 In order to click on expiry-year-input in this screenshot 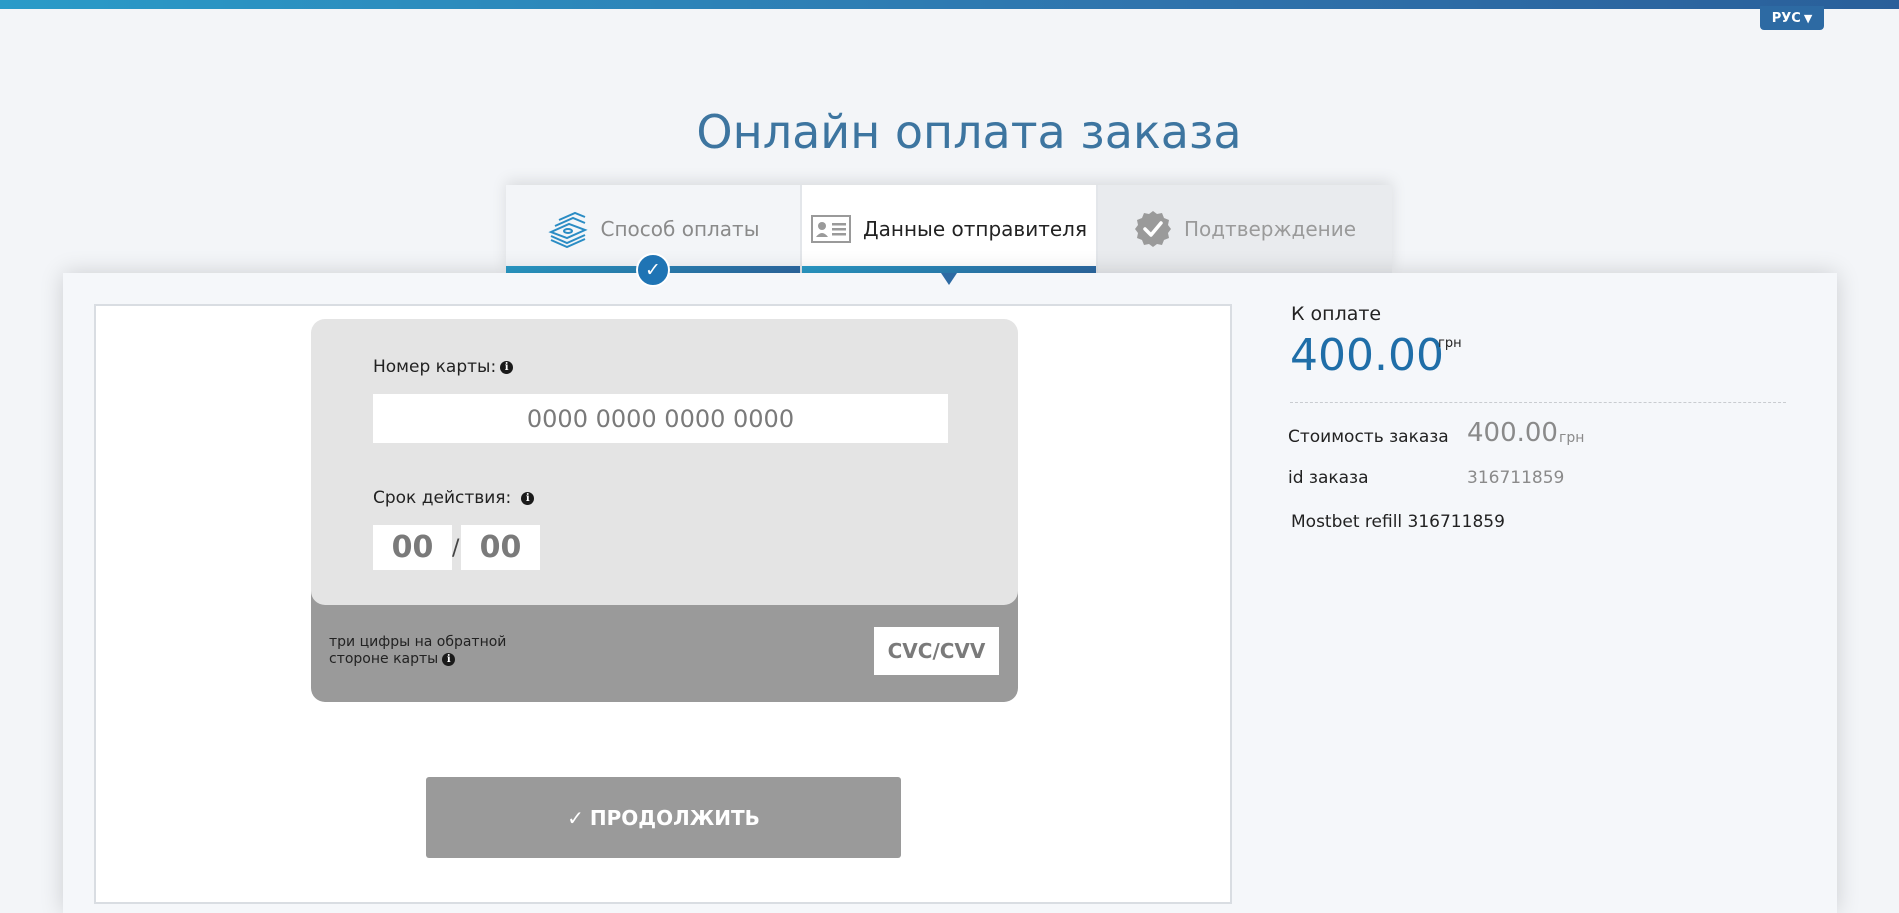, I will do `click(500, 547)`.